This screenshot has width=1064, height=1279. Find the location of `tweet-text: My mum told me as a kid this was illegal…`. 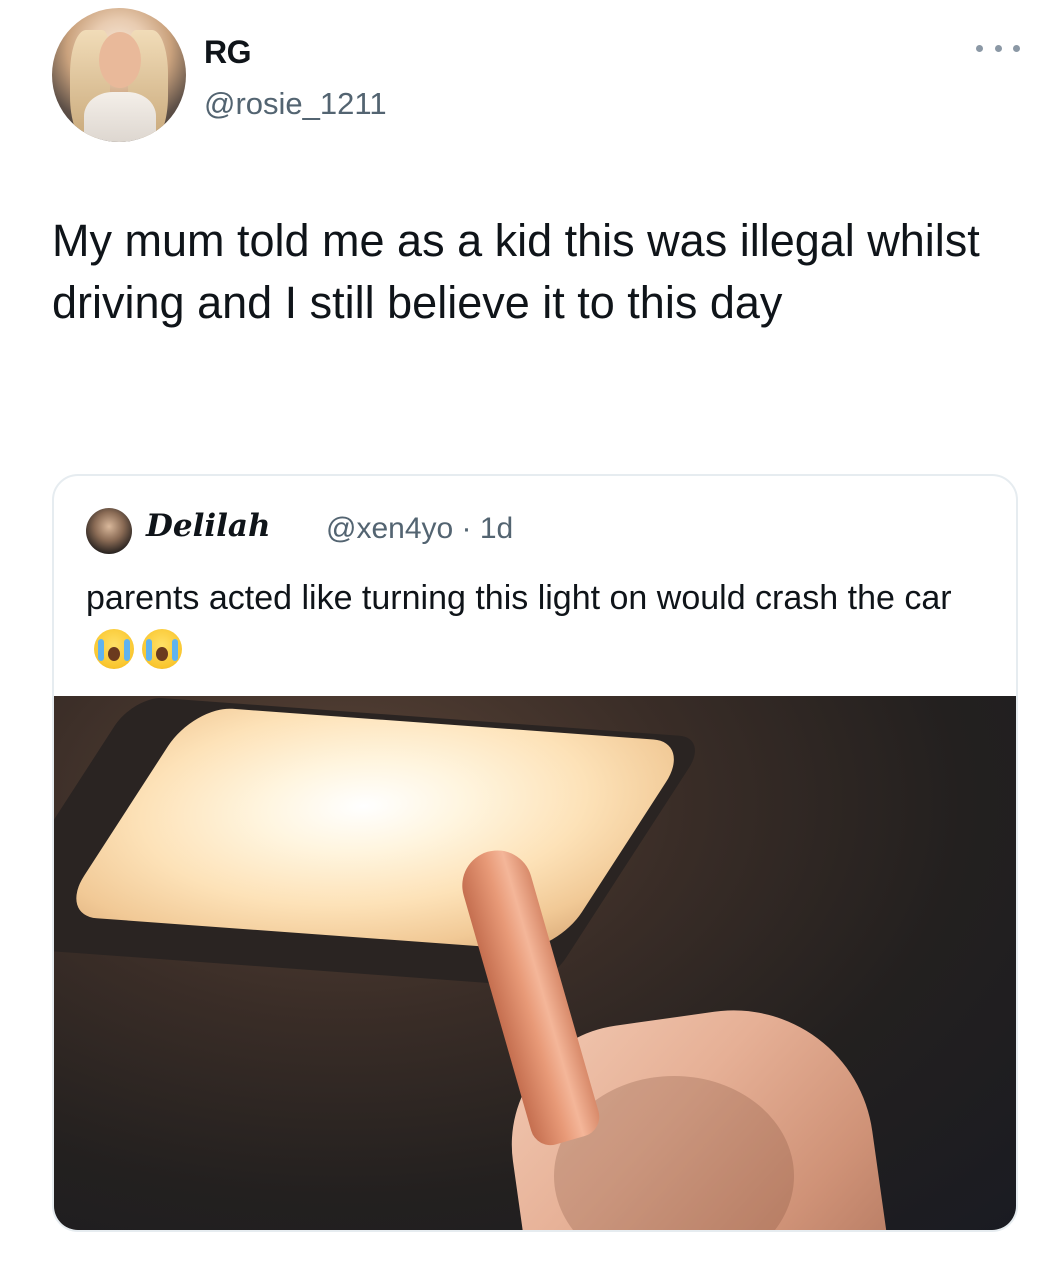

tweet-text: My mum told me as a kid this was illegal… is located at coordinates (516, 271).